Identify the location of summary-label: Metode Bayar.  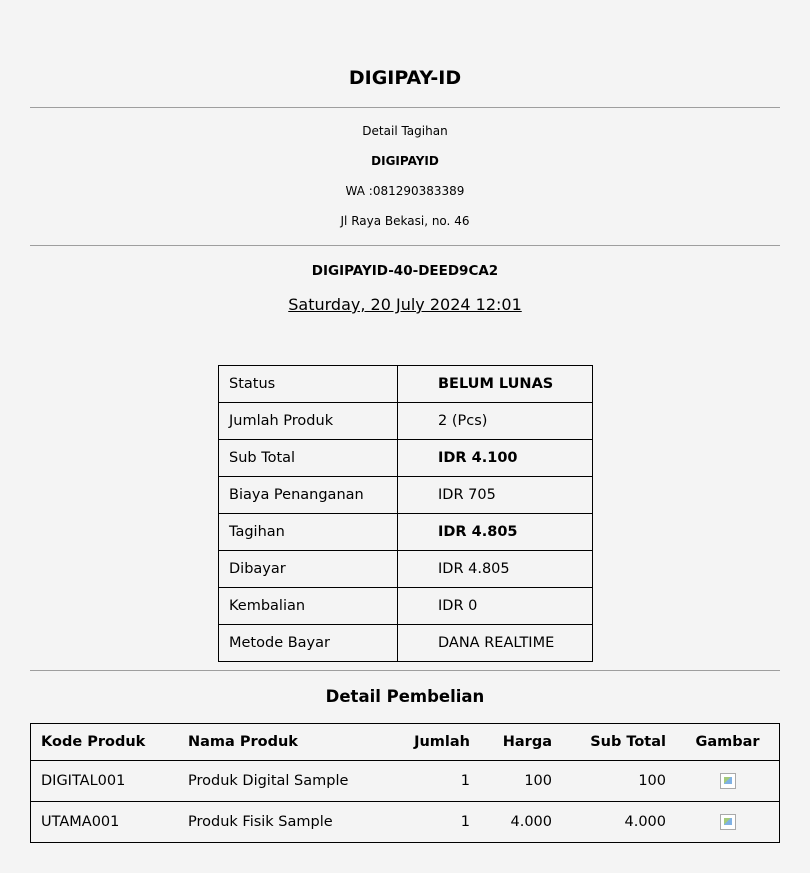
(308, 643).